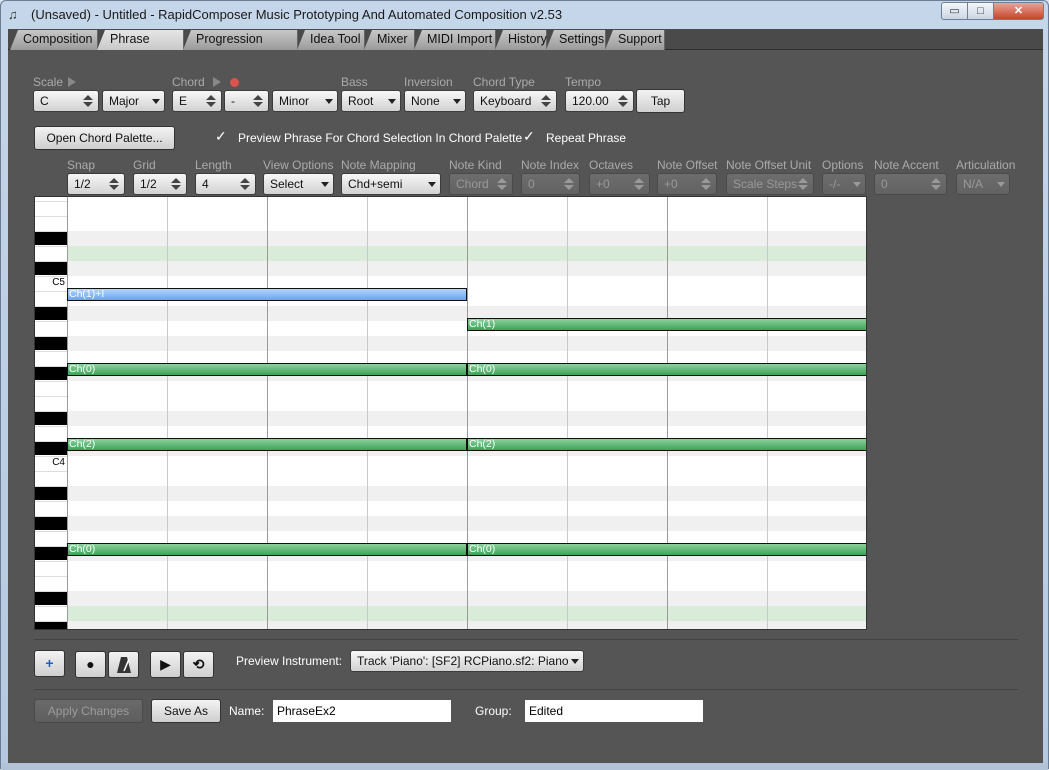 This screenshot has width=1049, height=770. I want to click on metronome-button, so click(123, 664).